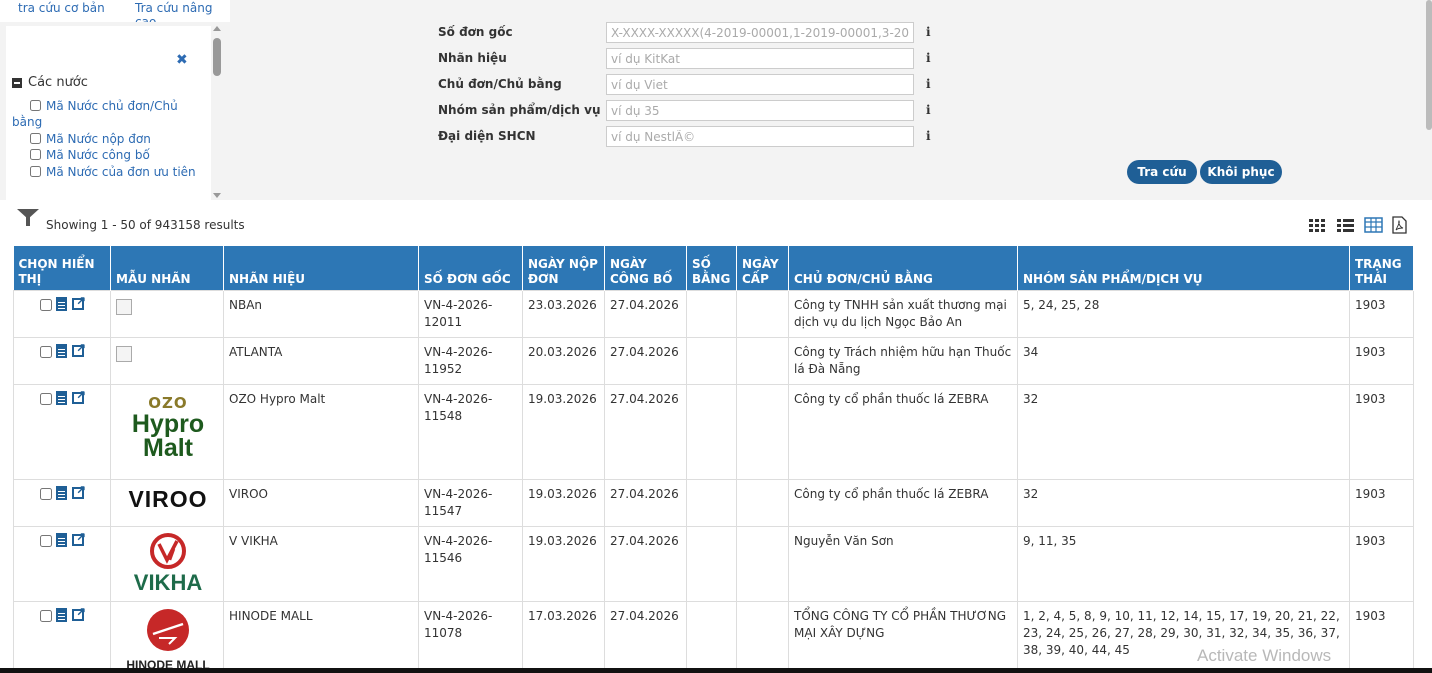  Describe the element at coordinates (1373, 225) in the screenshot. I see `table-view-icon` at that location.